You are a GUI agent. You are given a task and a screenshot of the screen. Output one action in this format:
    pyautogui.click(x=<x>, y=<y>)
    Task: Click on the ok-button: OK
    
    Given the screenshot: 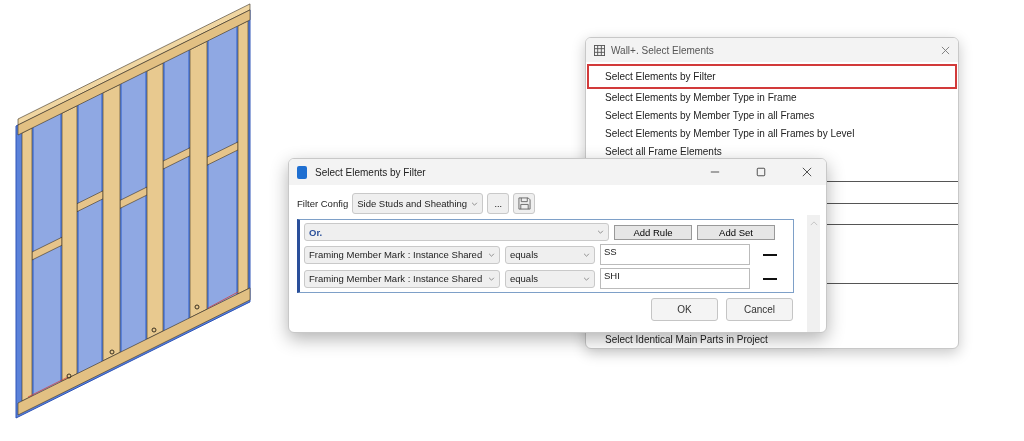 What is the action you would take?
    pyautogui.click(x=684, y=309)
    